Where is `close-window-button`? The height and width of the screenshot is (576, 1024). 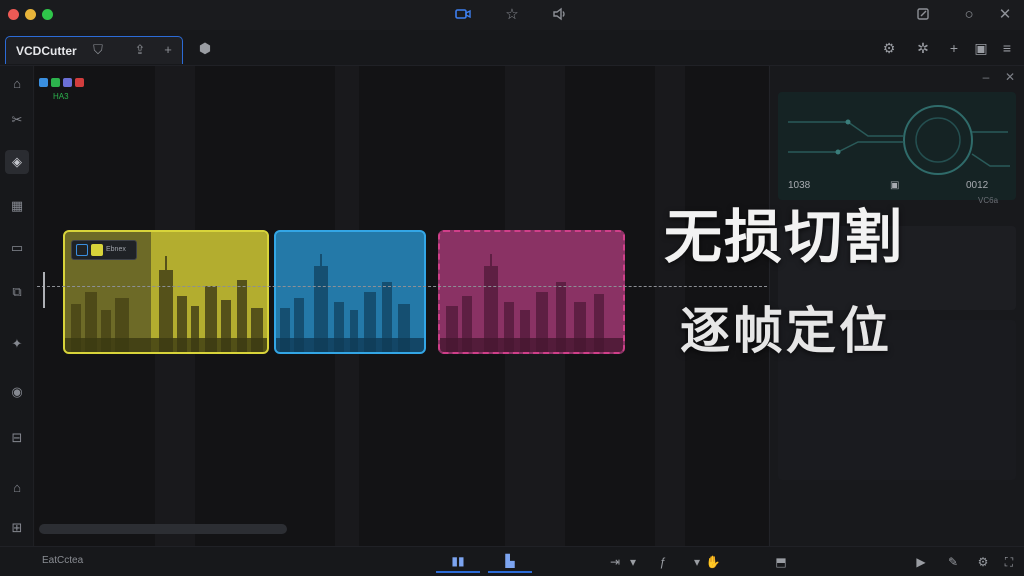 close-window-button is located at coordinates (13, 14).